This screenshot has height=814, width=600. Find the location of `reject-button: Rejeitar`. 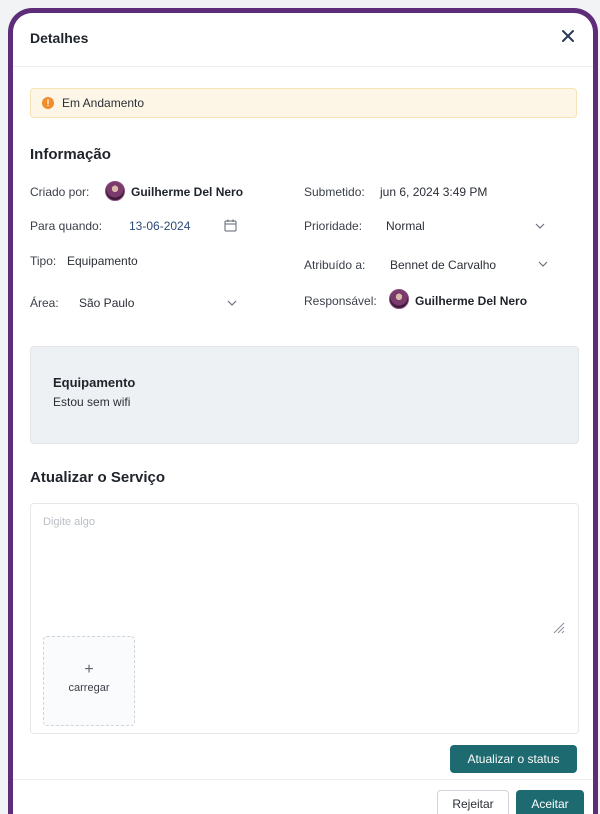

reject-button: Rejeitar is located at coordinates (473, 802).